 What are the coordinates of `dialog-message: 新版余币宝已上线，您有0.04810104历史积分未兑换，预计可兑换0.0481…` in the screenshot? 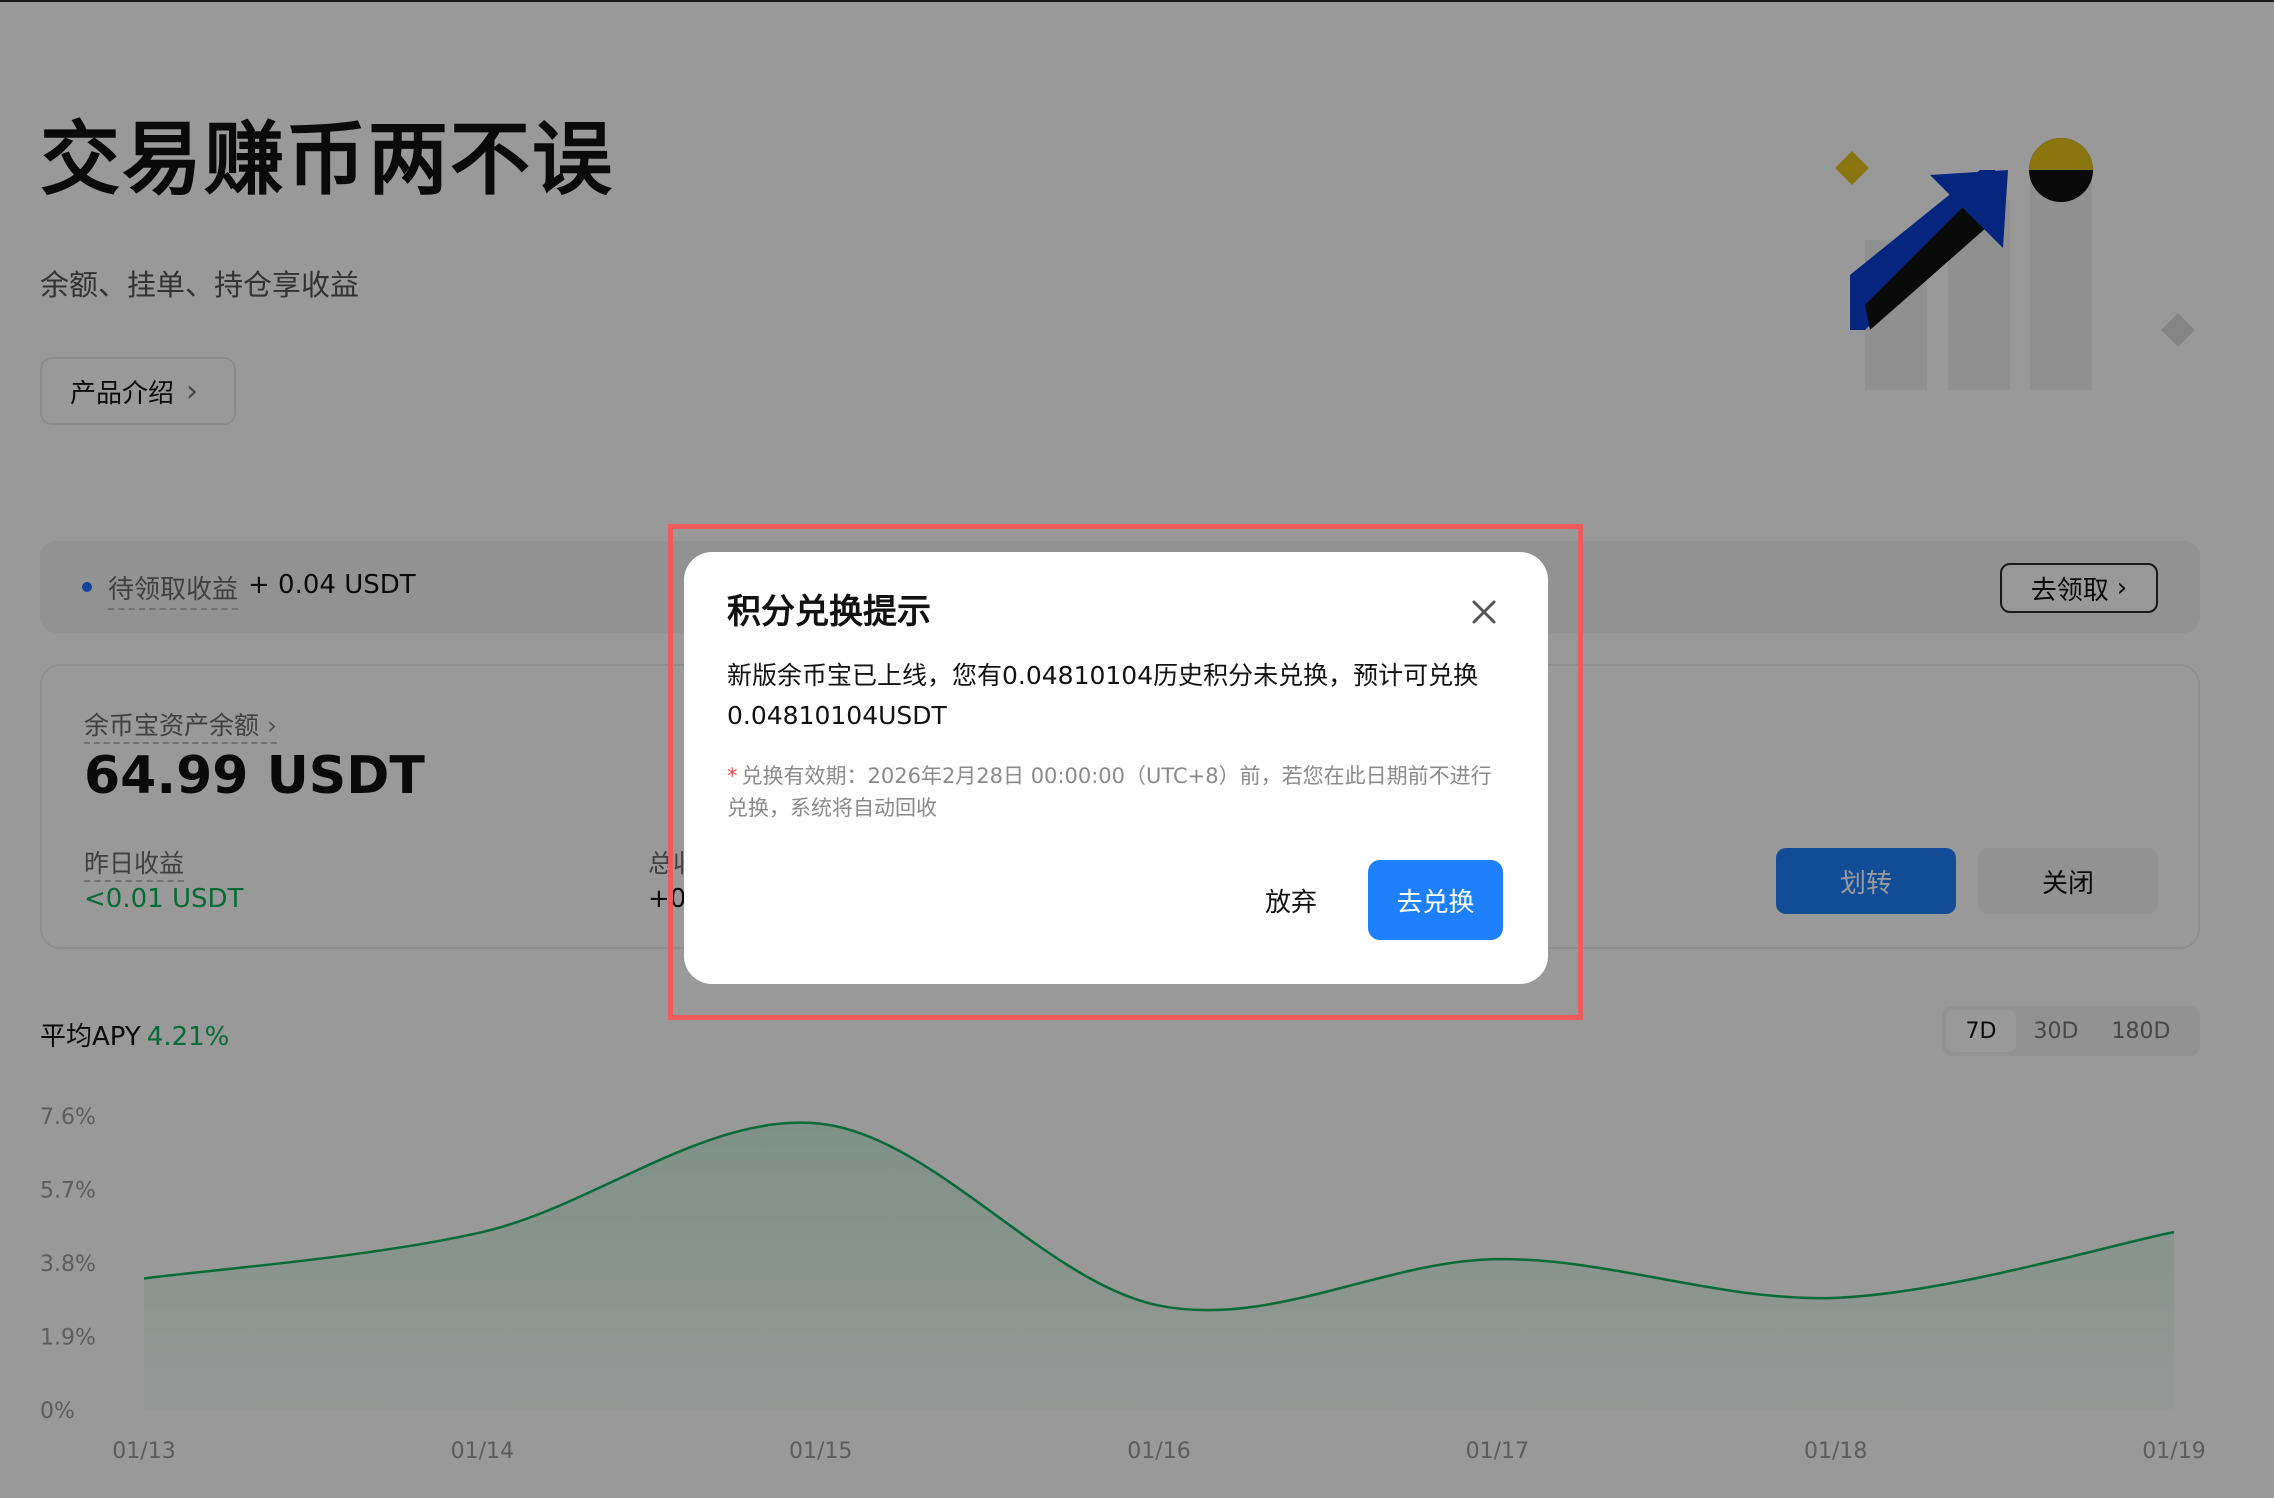 It's located at (1103, 695).